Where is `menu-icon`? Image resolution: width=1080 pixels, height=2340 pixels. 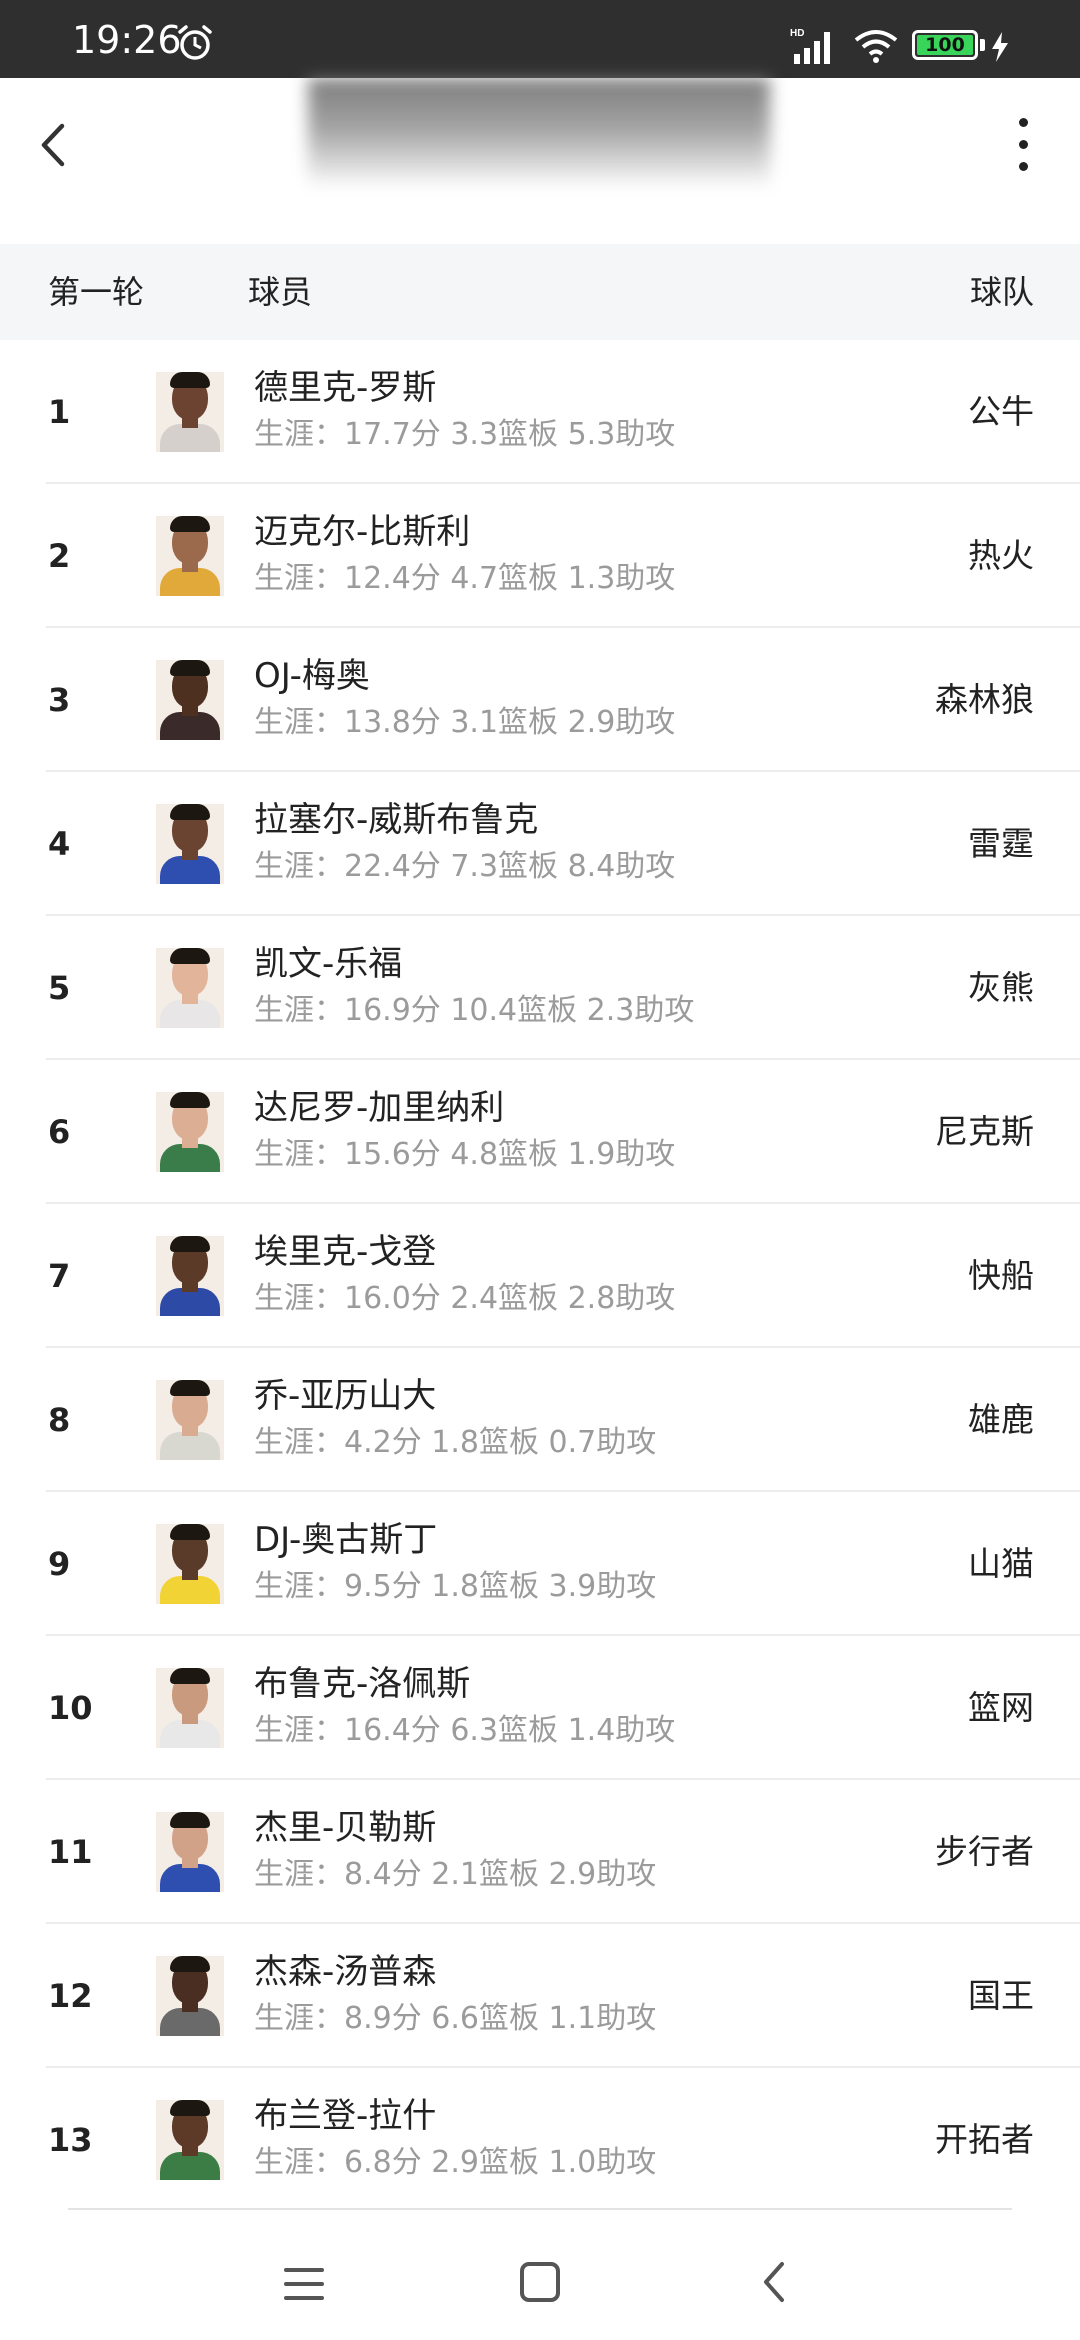
menu-icon is located at coordinates (304, 2284).